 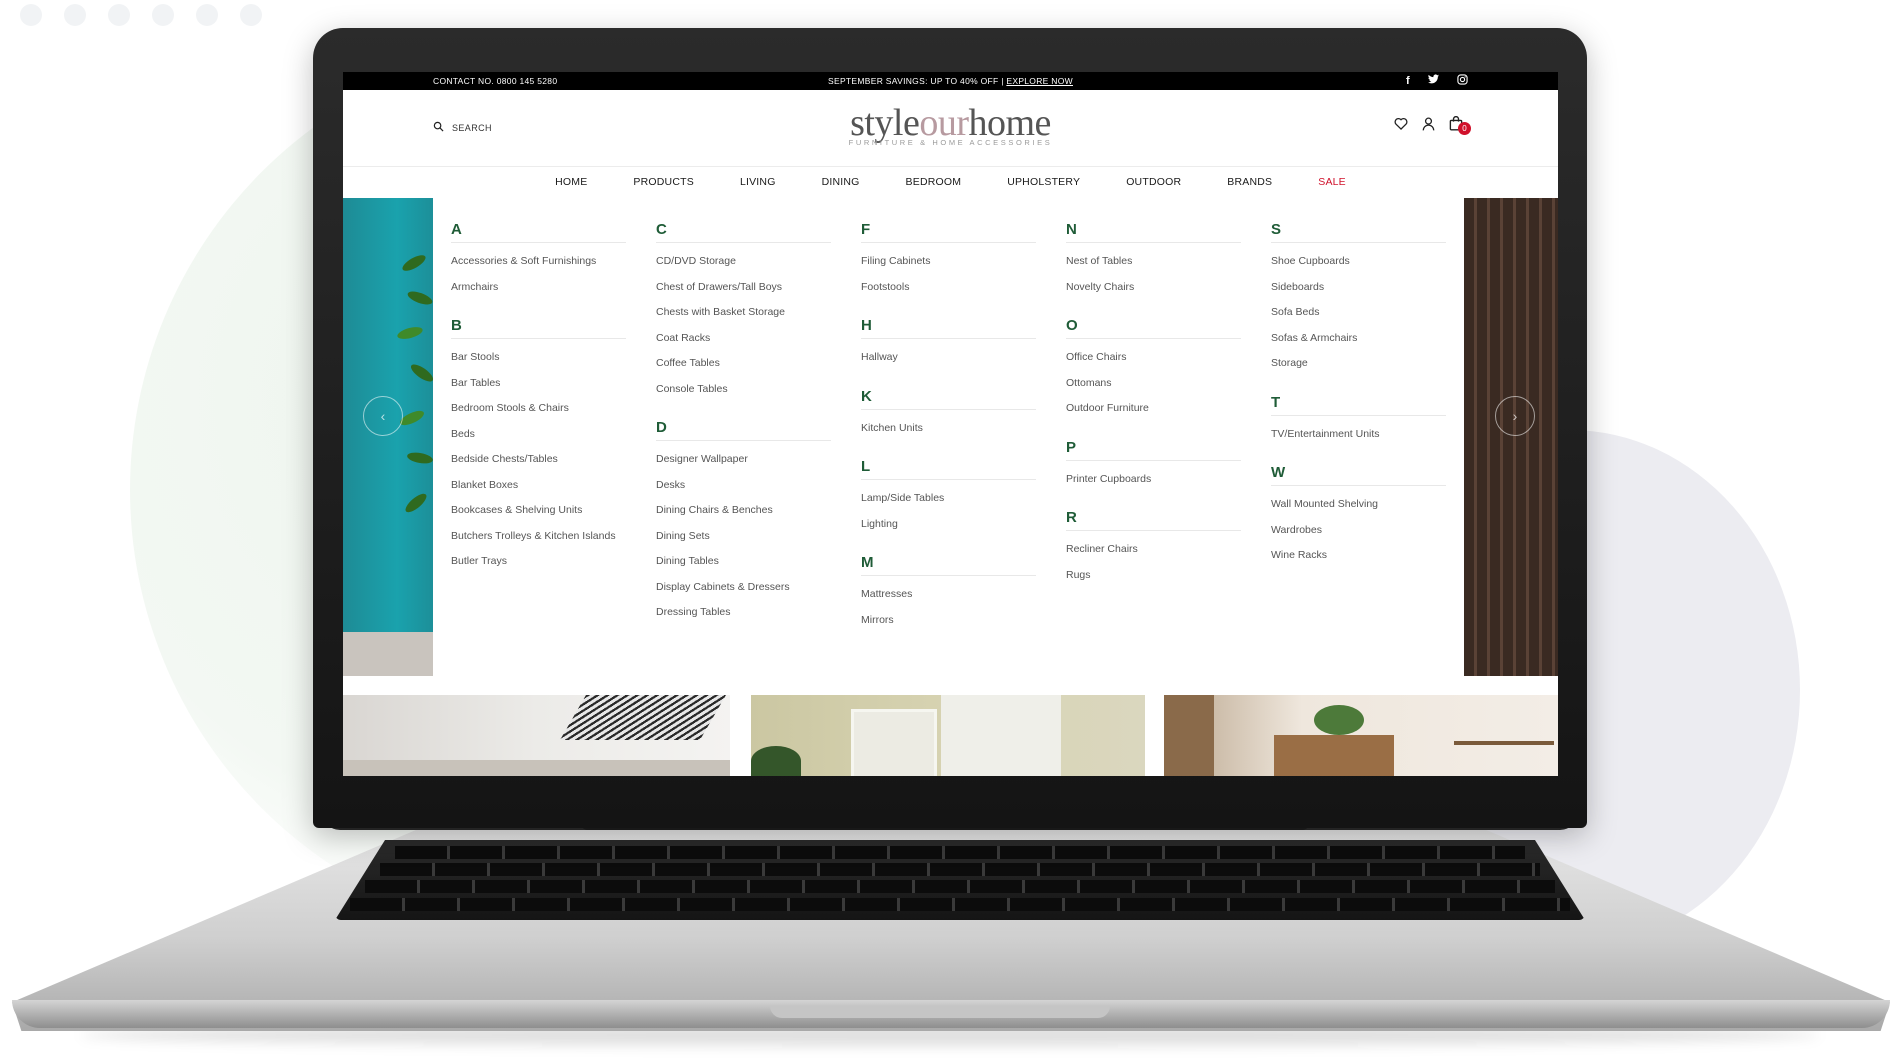 I want to click on mega-menu-link: CD/DVD Storage, so click(x=743, y=262).